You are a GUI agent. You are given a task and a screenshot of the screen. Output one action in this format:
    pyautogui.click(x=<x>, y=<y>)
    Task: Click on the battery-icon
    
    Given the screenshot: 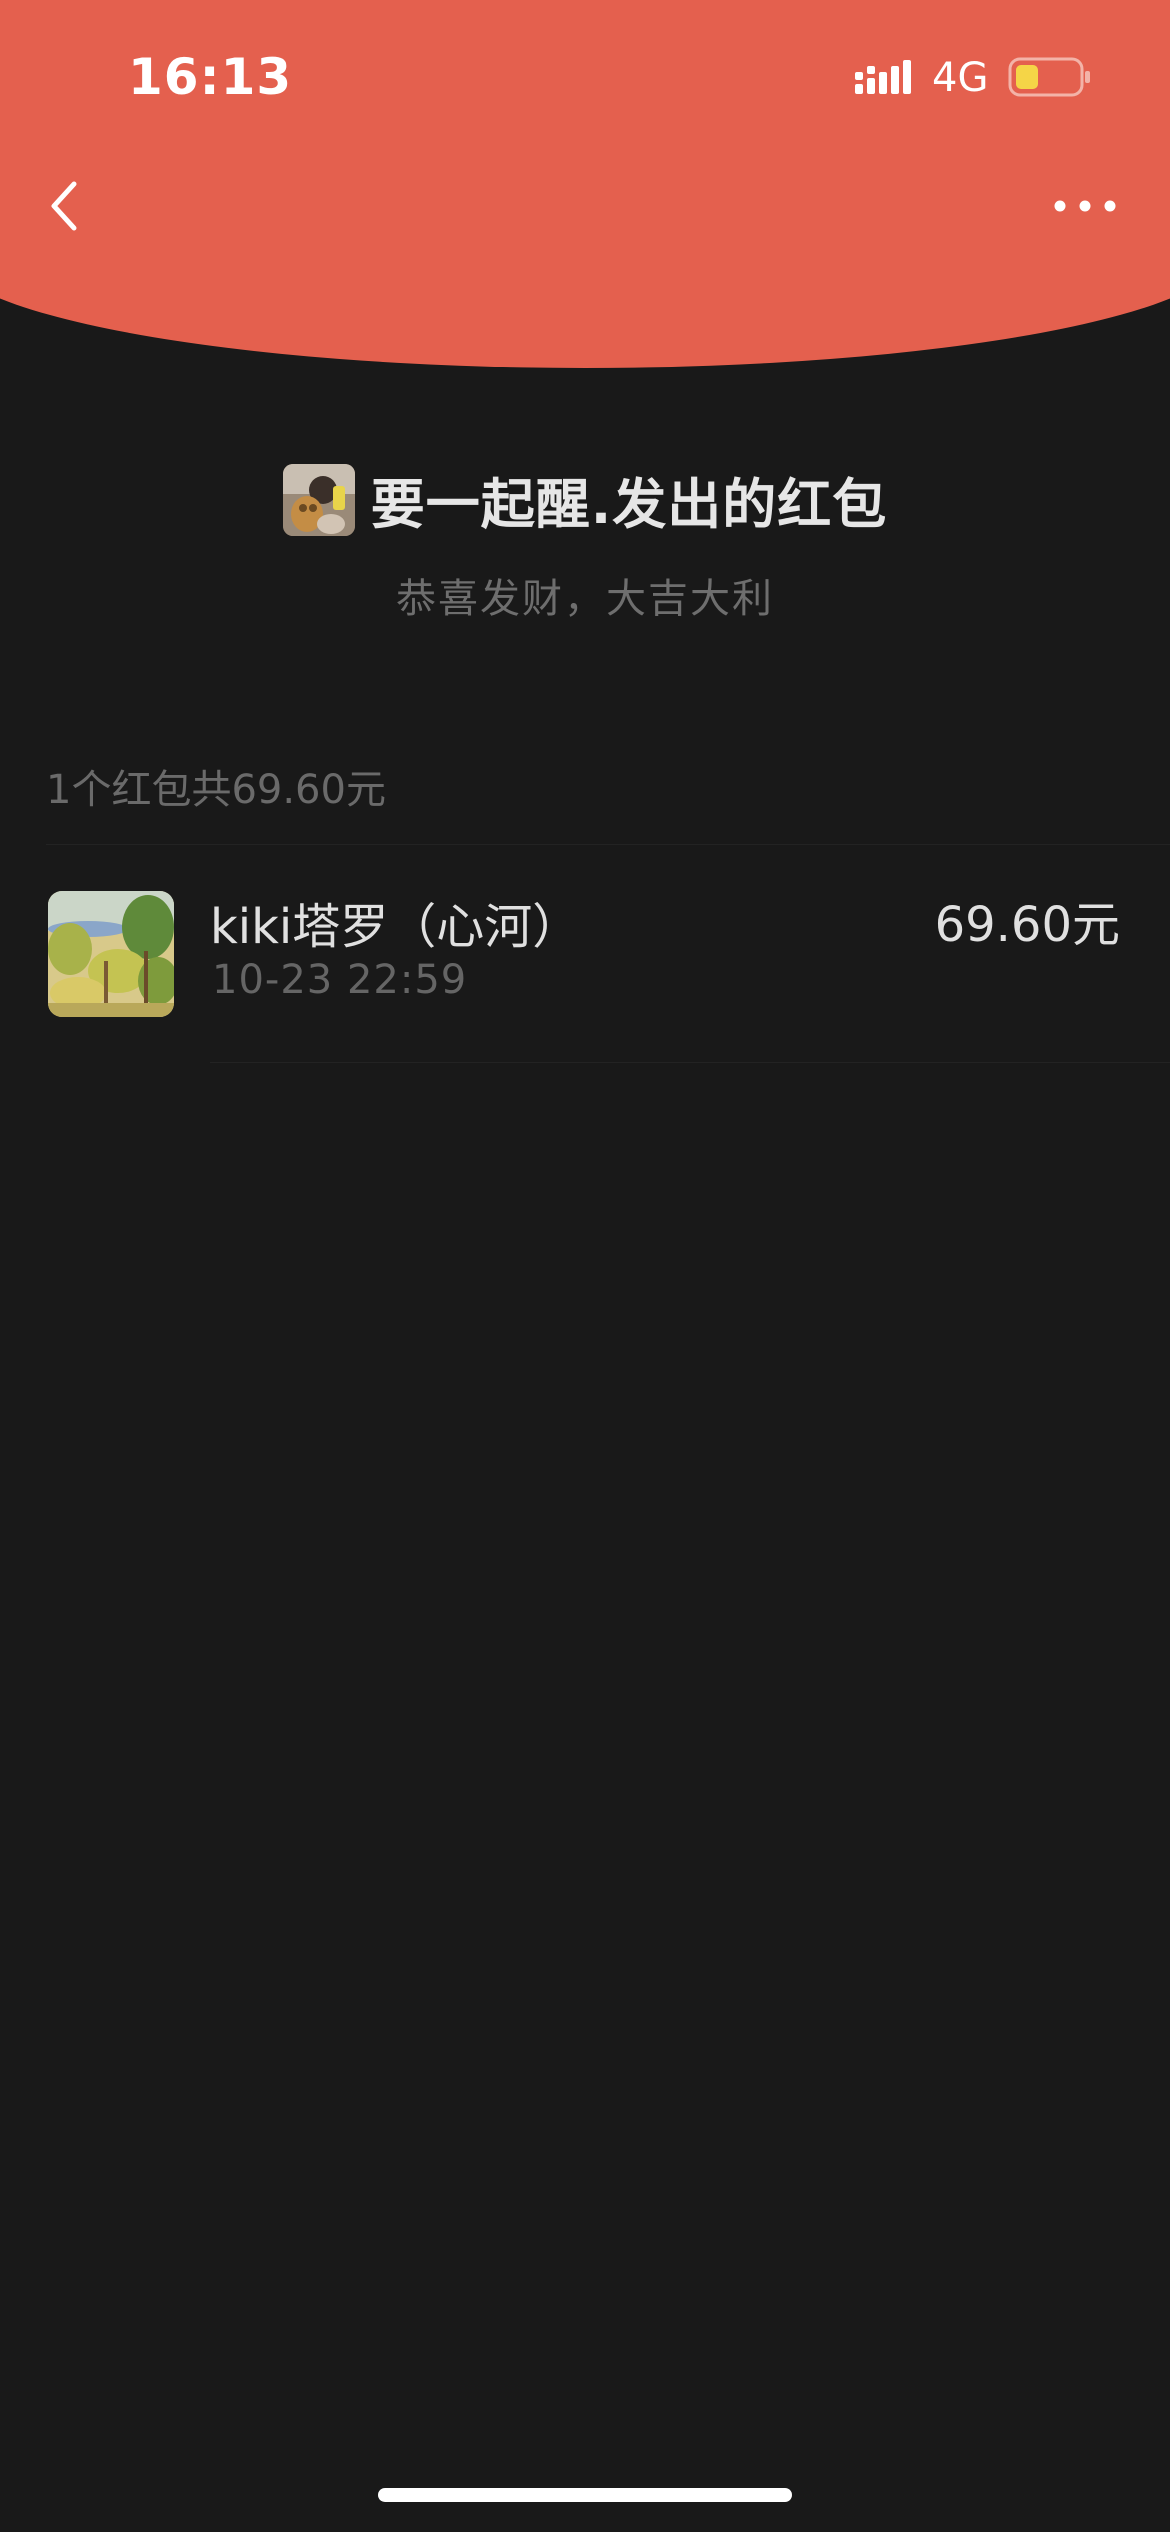 What is the action you would take?
    pyautogui.click(x=1049, y=77)
    